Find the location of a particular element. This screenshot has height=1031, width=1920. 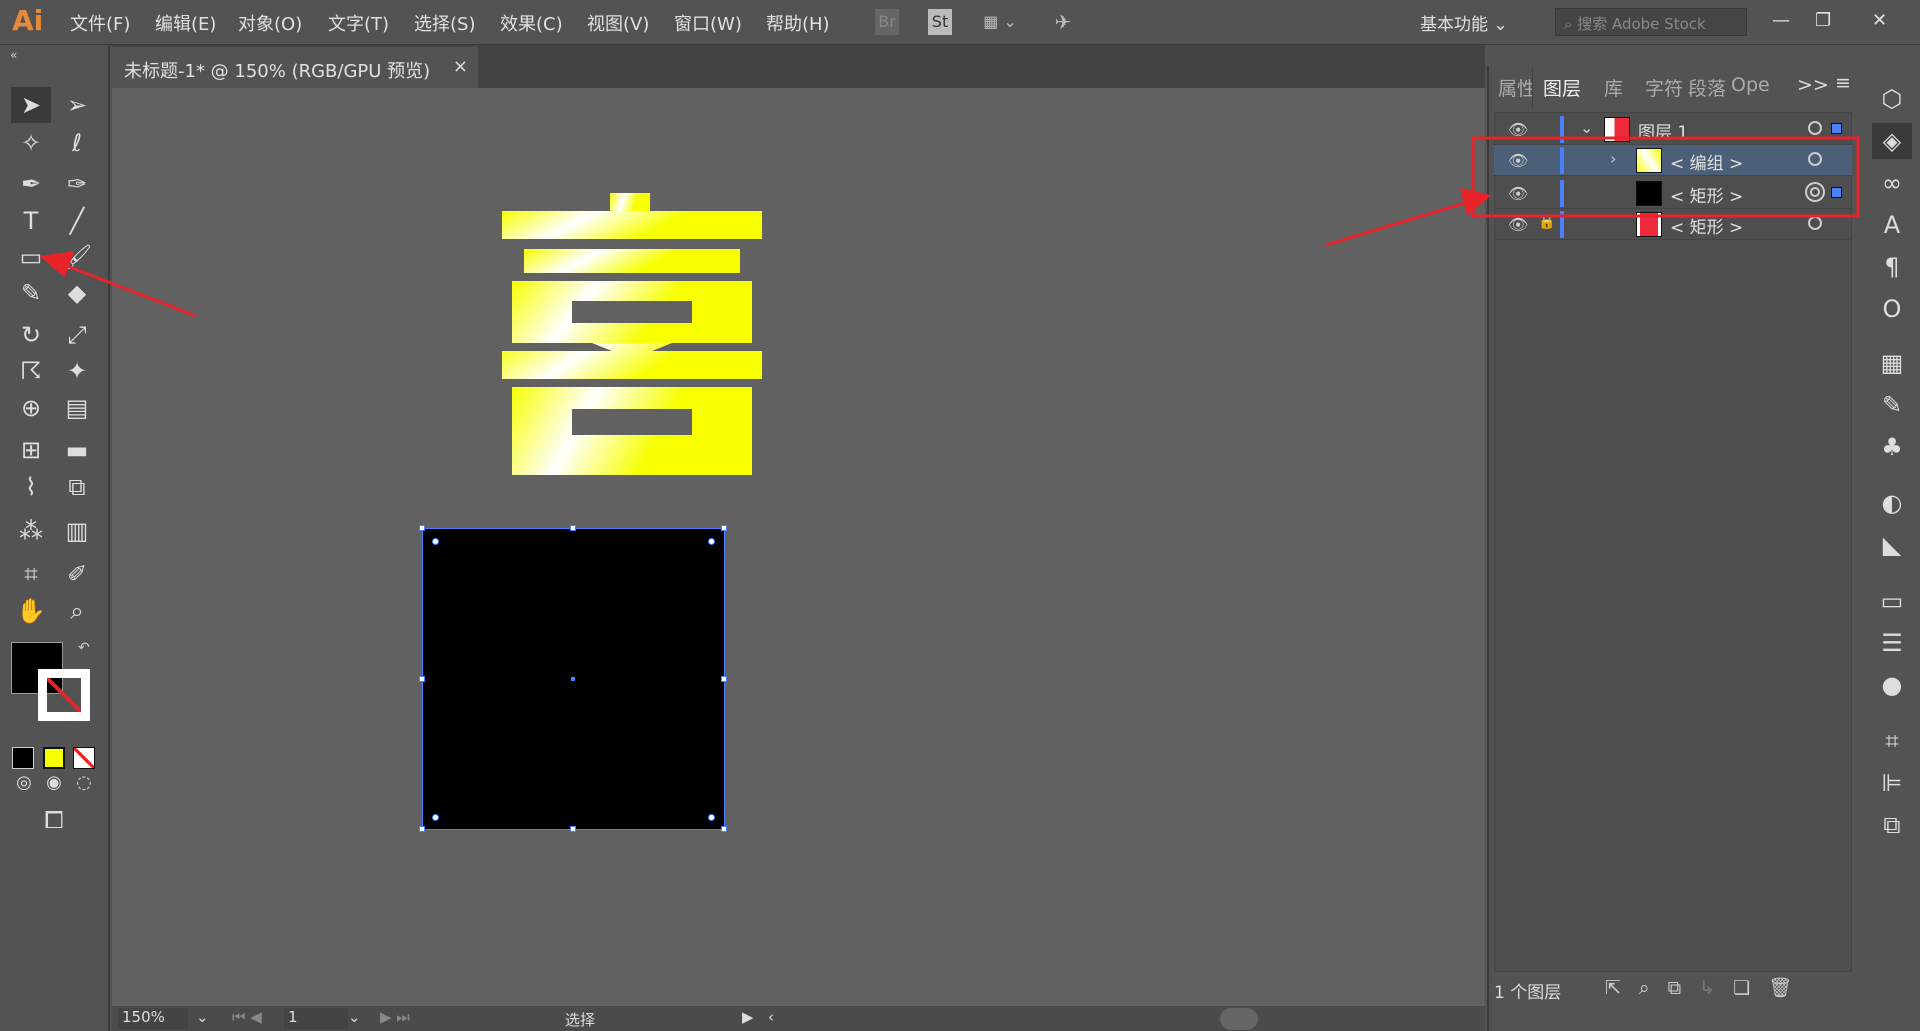

annotation-arrow-layers is located at coordinates (1408, 217).